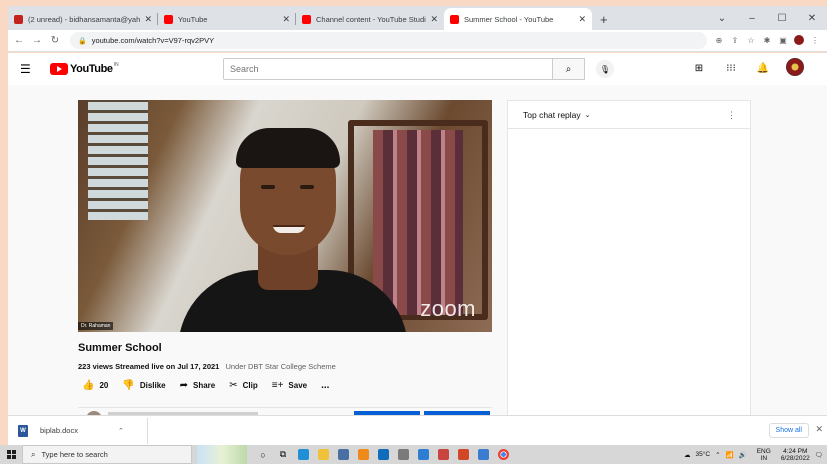 Image resolution: width=827 pixels, height=464 pixels. I want to click on forward-icon: →, so click(37, 40).